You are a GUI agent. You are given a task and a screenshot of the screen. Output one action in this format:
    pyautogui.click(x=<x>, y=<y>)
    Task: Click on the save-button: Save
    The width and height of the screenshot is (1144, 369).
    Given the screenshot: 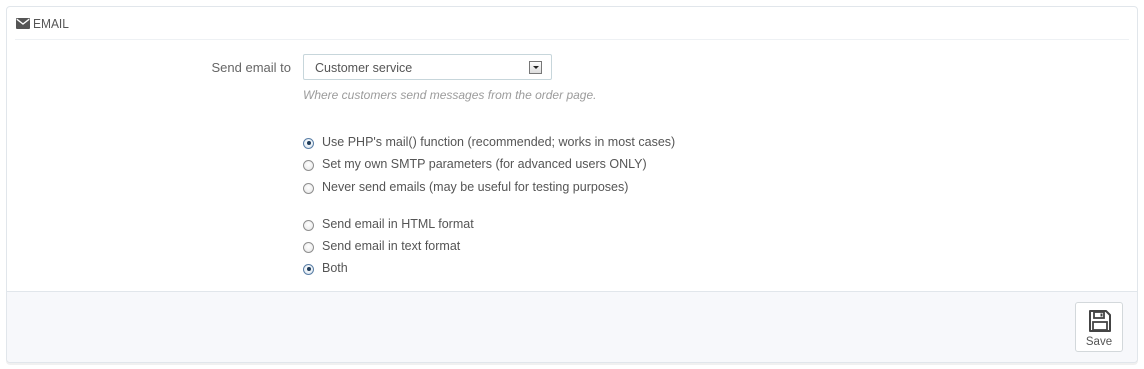 What is the action you would take?
    pyautogui.click(x=1099, y=327)
    